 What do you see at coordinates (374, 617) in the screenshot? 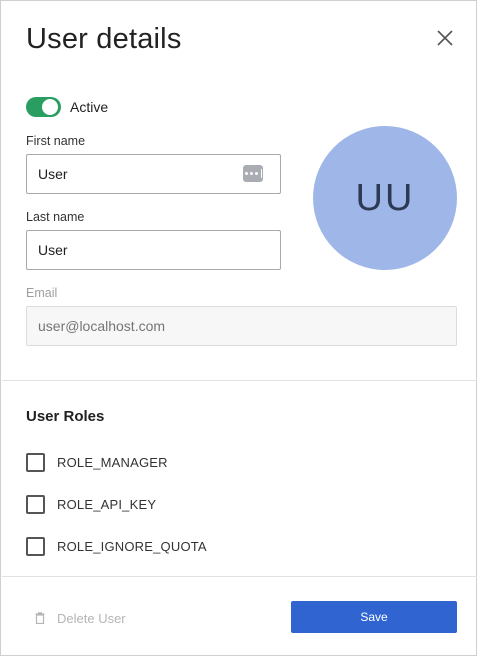
I see `save-button: Save` at bounding box center [374, 617].